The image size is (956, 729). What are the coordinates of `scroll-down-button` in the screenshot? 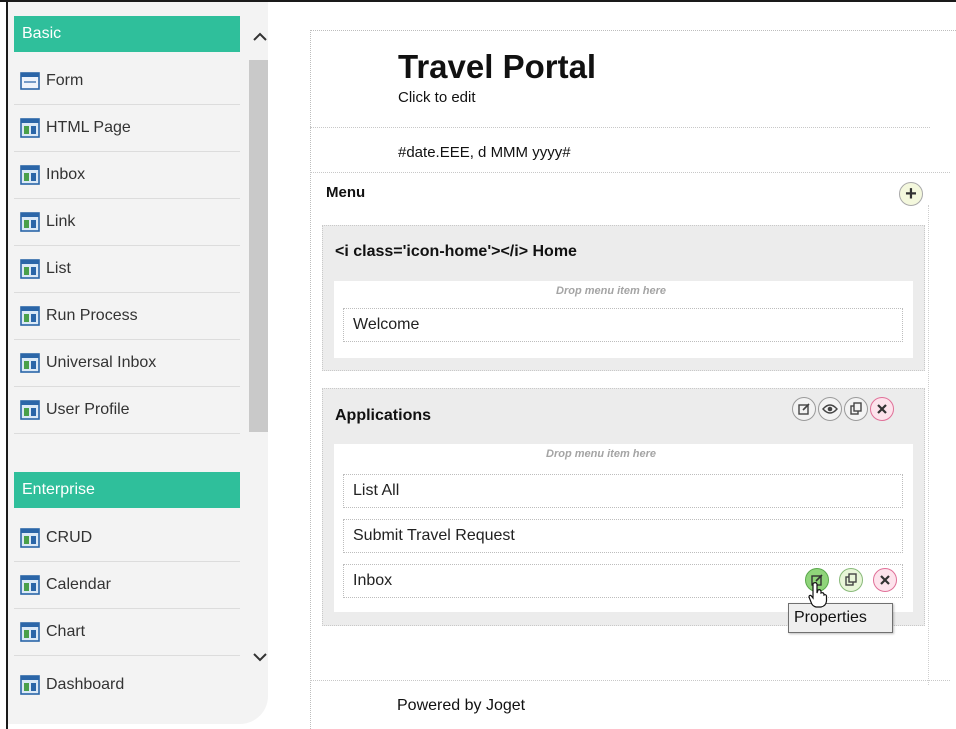 It's located at (257, 657).